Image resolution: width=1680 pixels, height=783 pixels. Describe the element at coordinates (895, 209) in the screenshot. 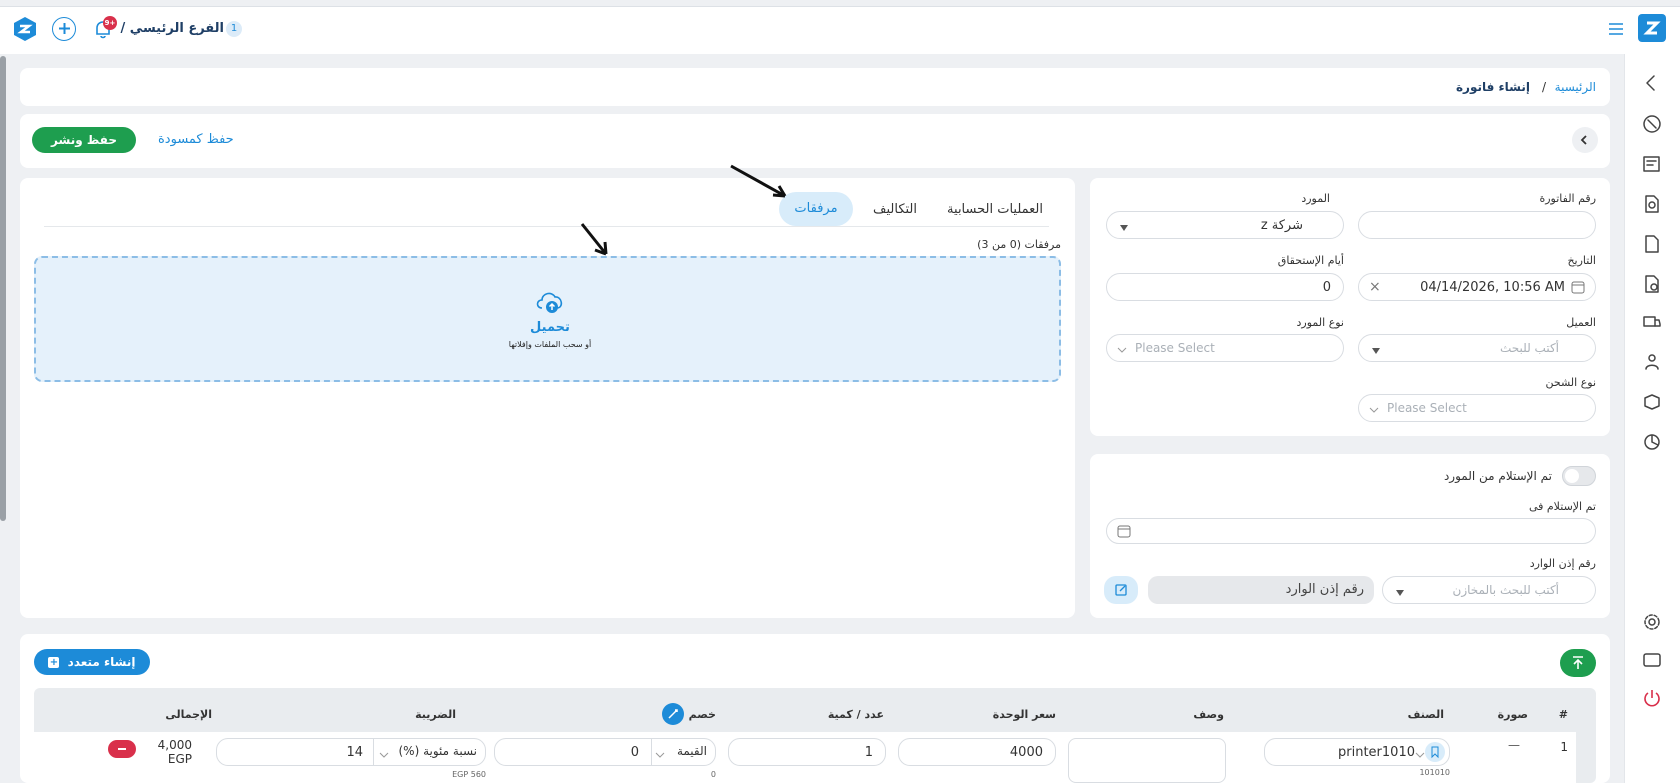

I see `tab-costs: التكاليف` at that location.